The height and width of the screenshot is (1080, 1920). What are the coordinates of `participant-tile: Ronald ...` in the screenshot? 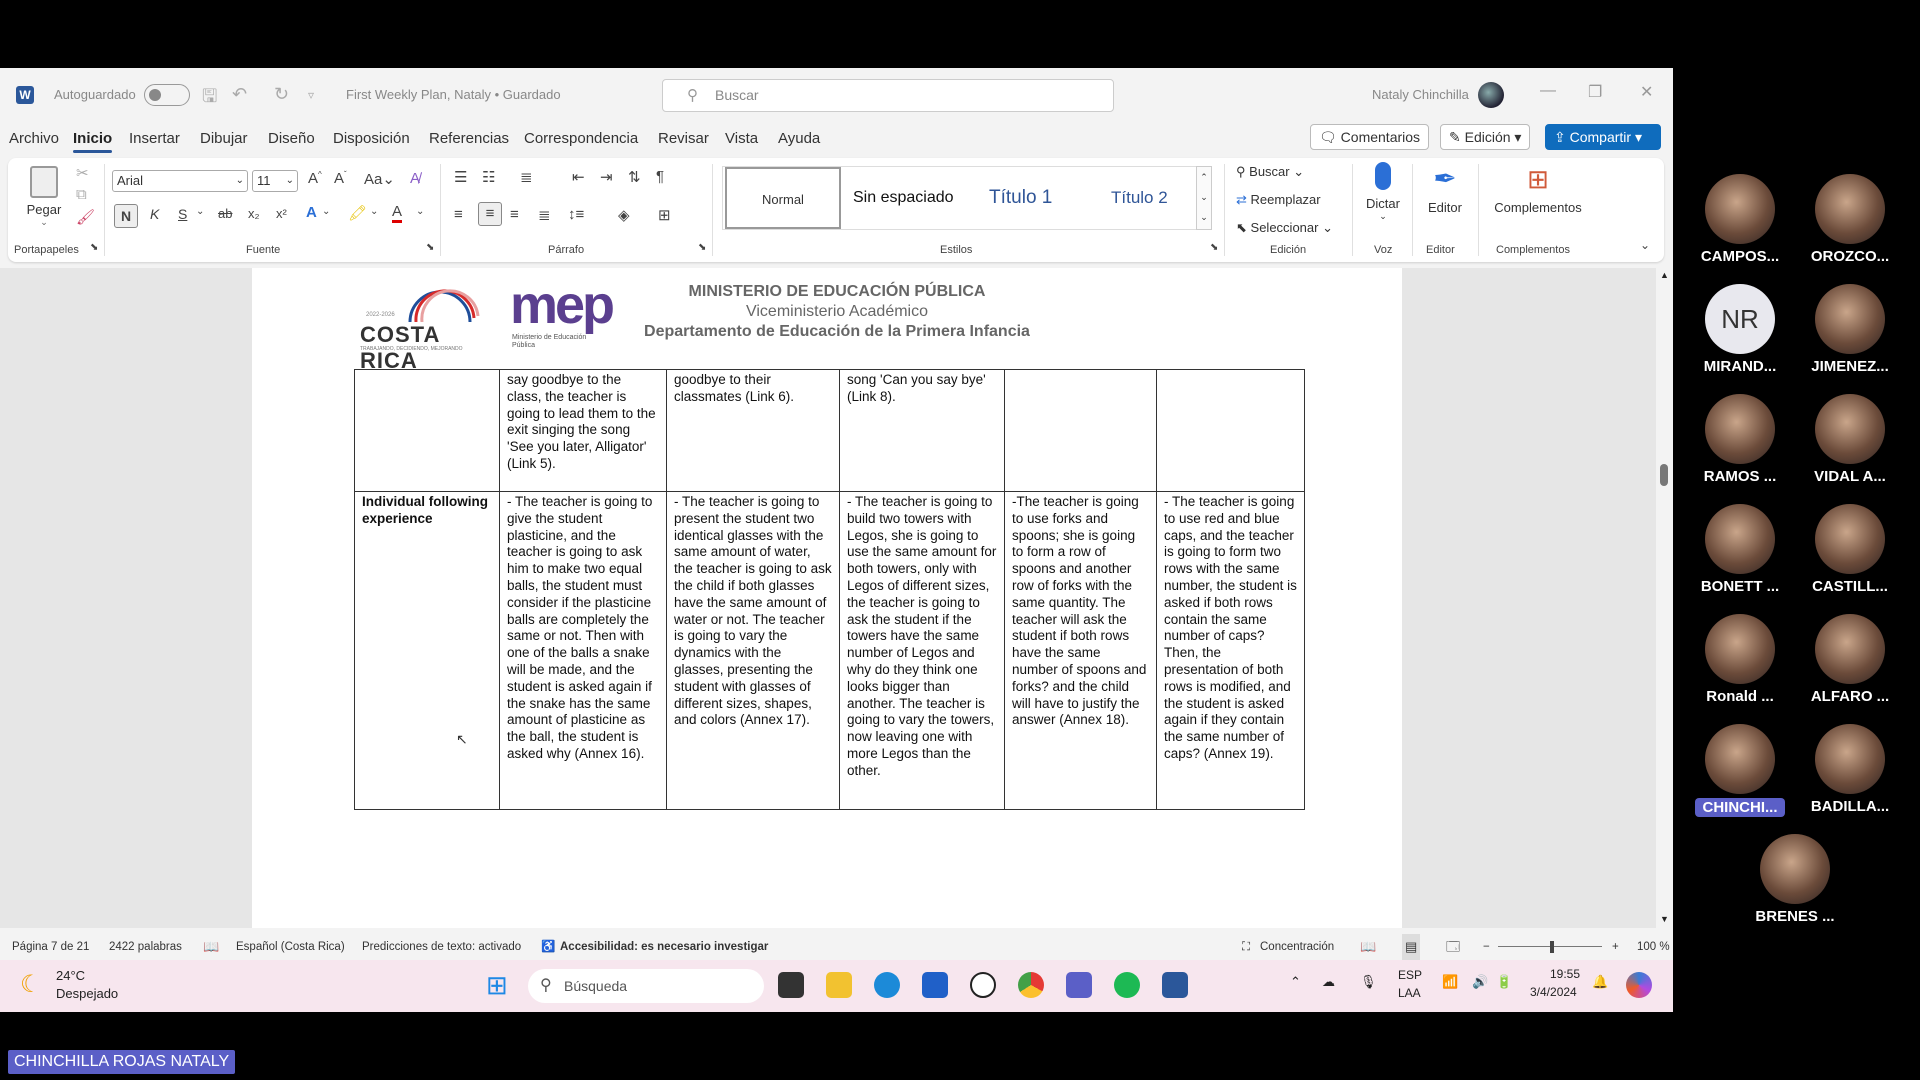 It's located at (1740, 659).